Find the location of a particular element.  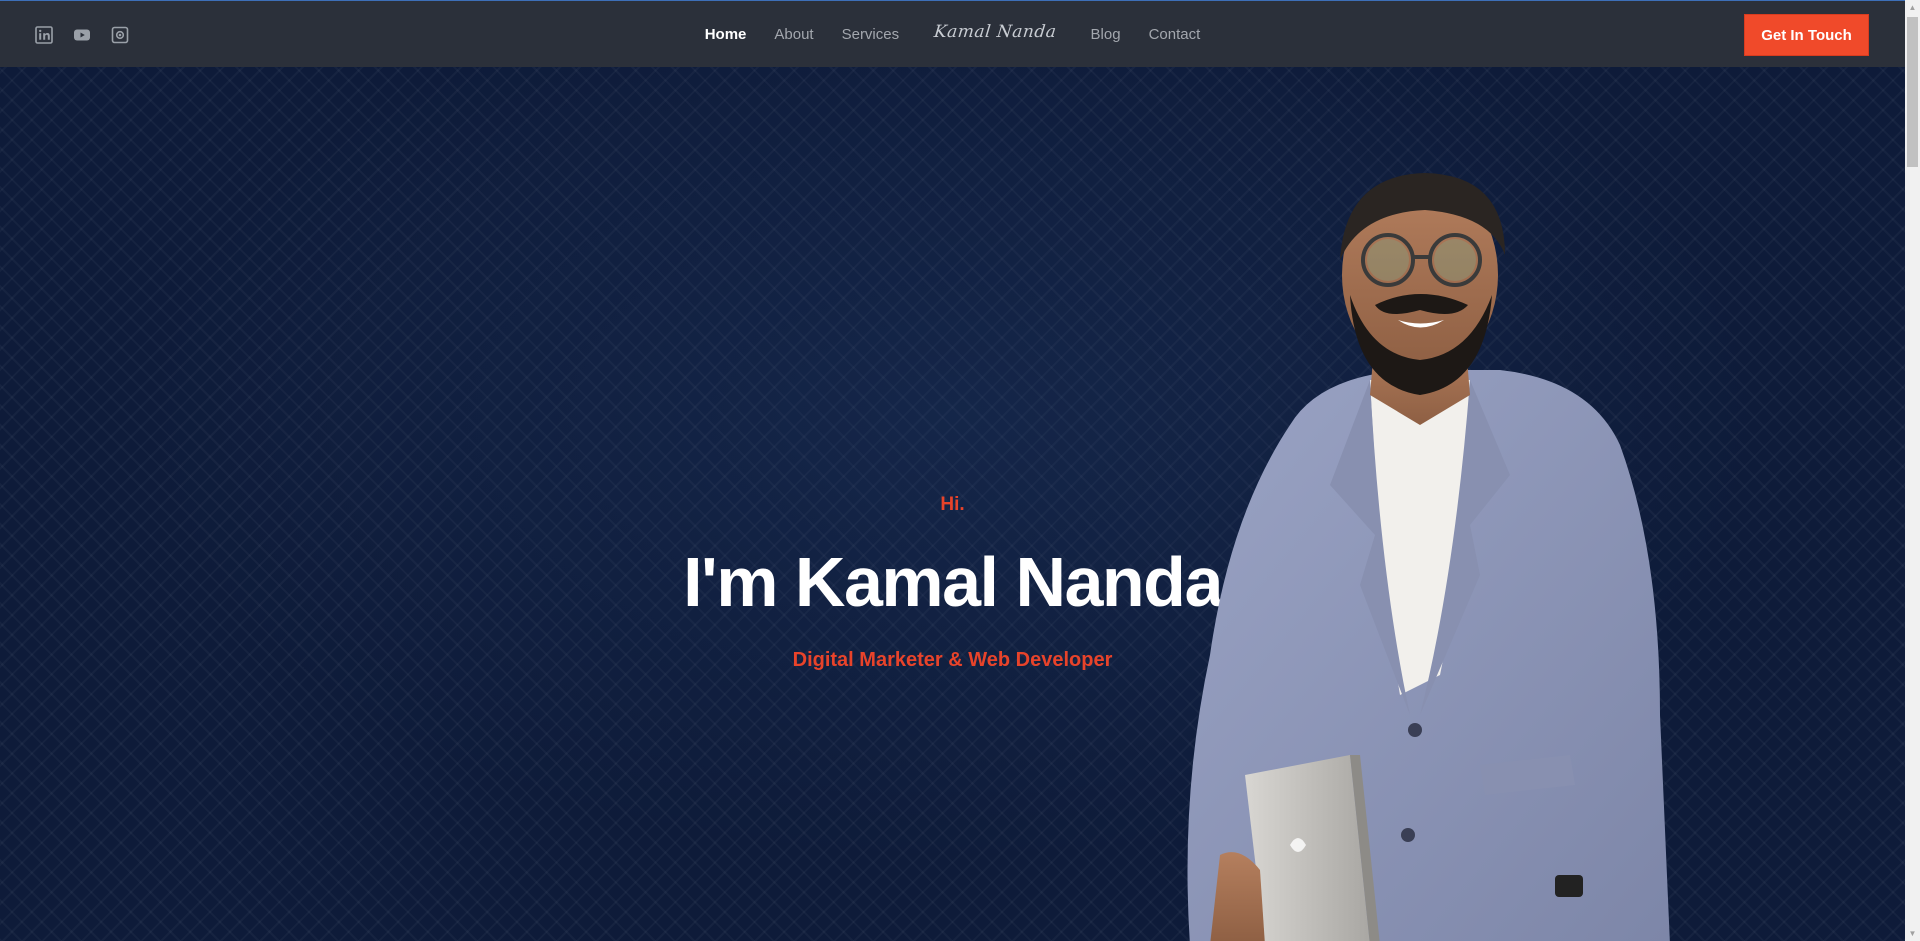

scroll-down-arrow-icon: ▼ is located at coordinates (1912, 933).